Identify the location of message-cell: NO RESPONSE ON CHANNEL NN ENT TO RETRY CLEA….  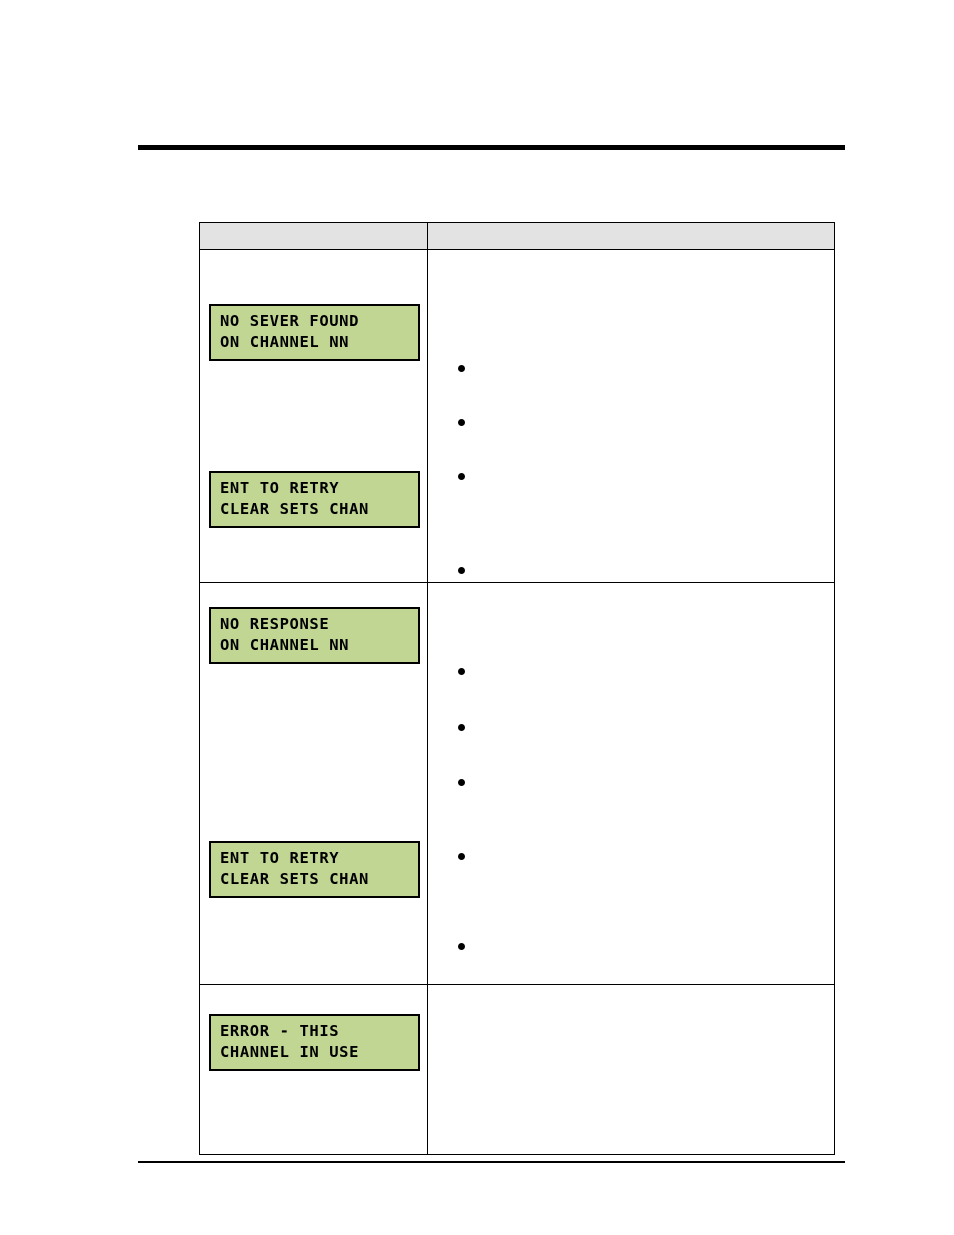
(313, 783).